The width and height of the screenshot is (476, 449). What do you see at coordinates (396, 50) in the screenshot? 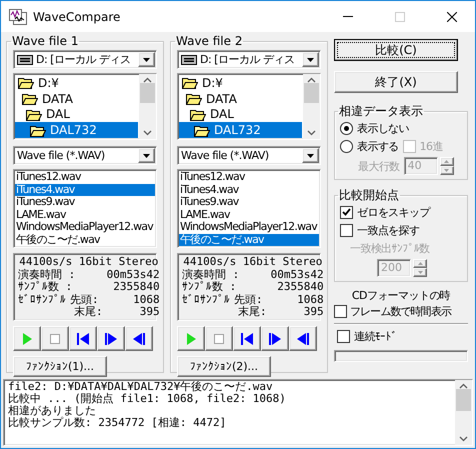
I see `action-button: 比較(C)` at bounding box center [396, 50].